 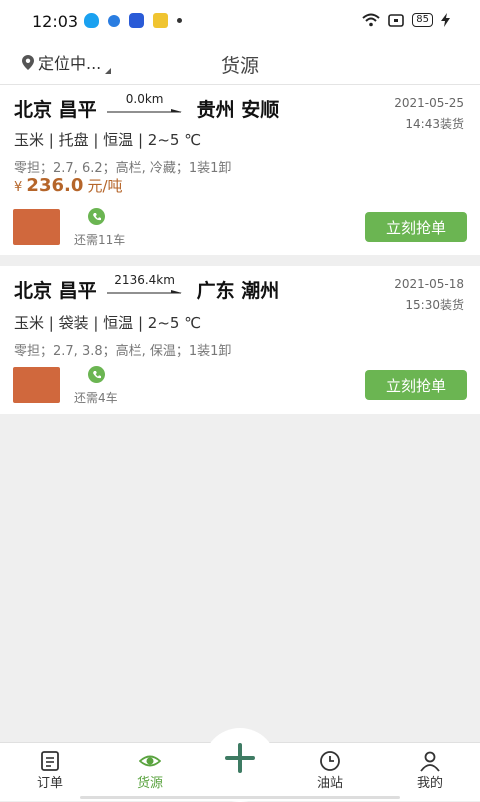 I want to click on app-icon, so click(x=160, y=20).